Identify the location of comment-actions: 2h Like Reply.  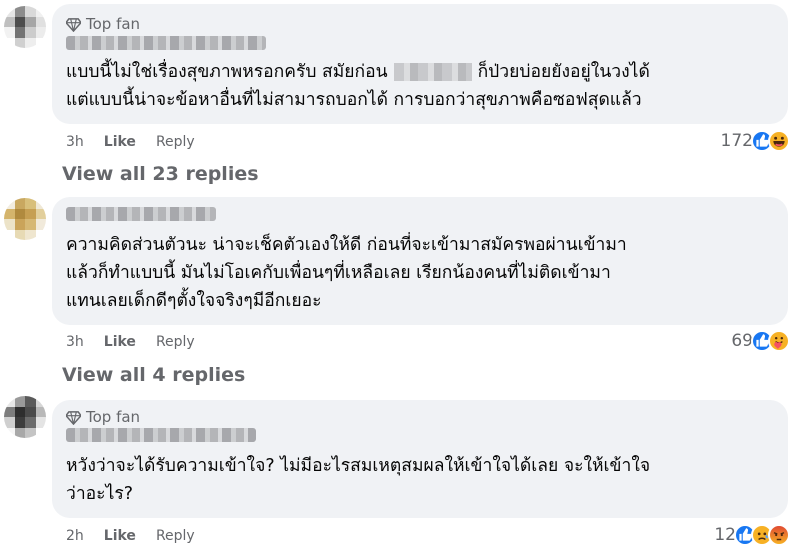
(130, 536).